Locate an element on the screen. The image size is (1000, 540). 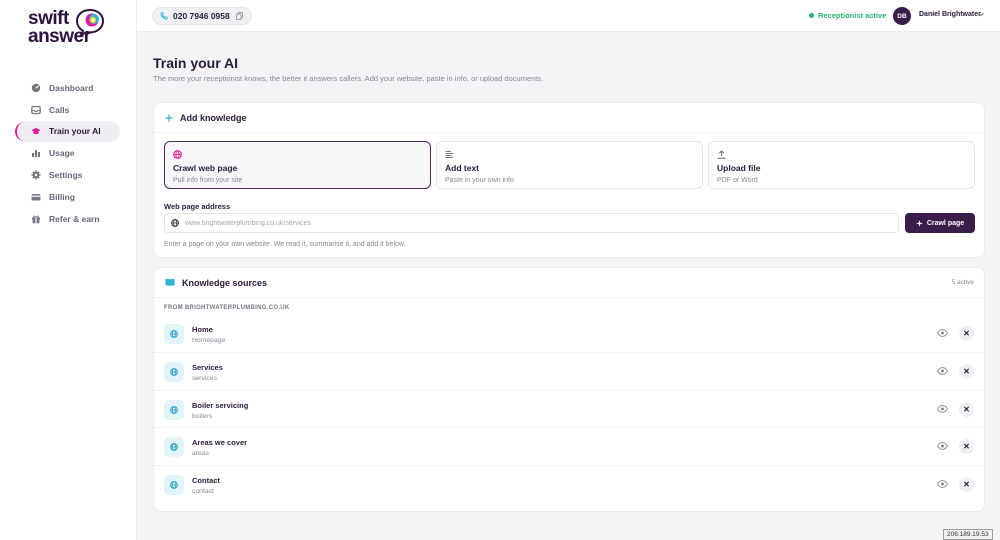
speech-bubble-logo-icon is located at coordinates (90, 22).